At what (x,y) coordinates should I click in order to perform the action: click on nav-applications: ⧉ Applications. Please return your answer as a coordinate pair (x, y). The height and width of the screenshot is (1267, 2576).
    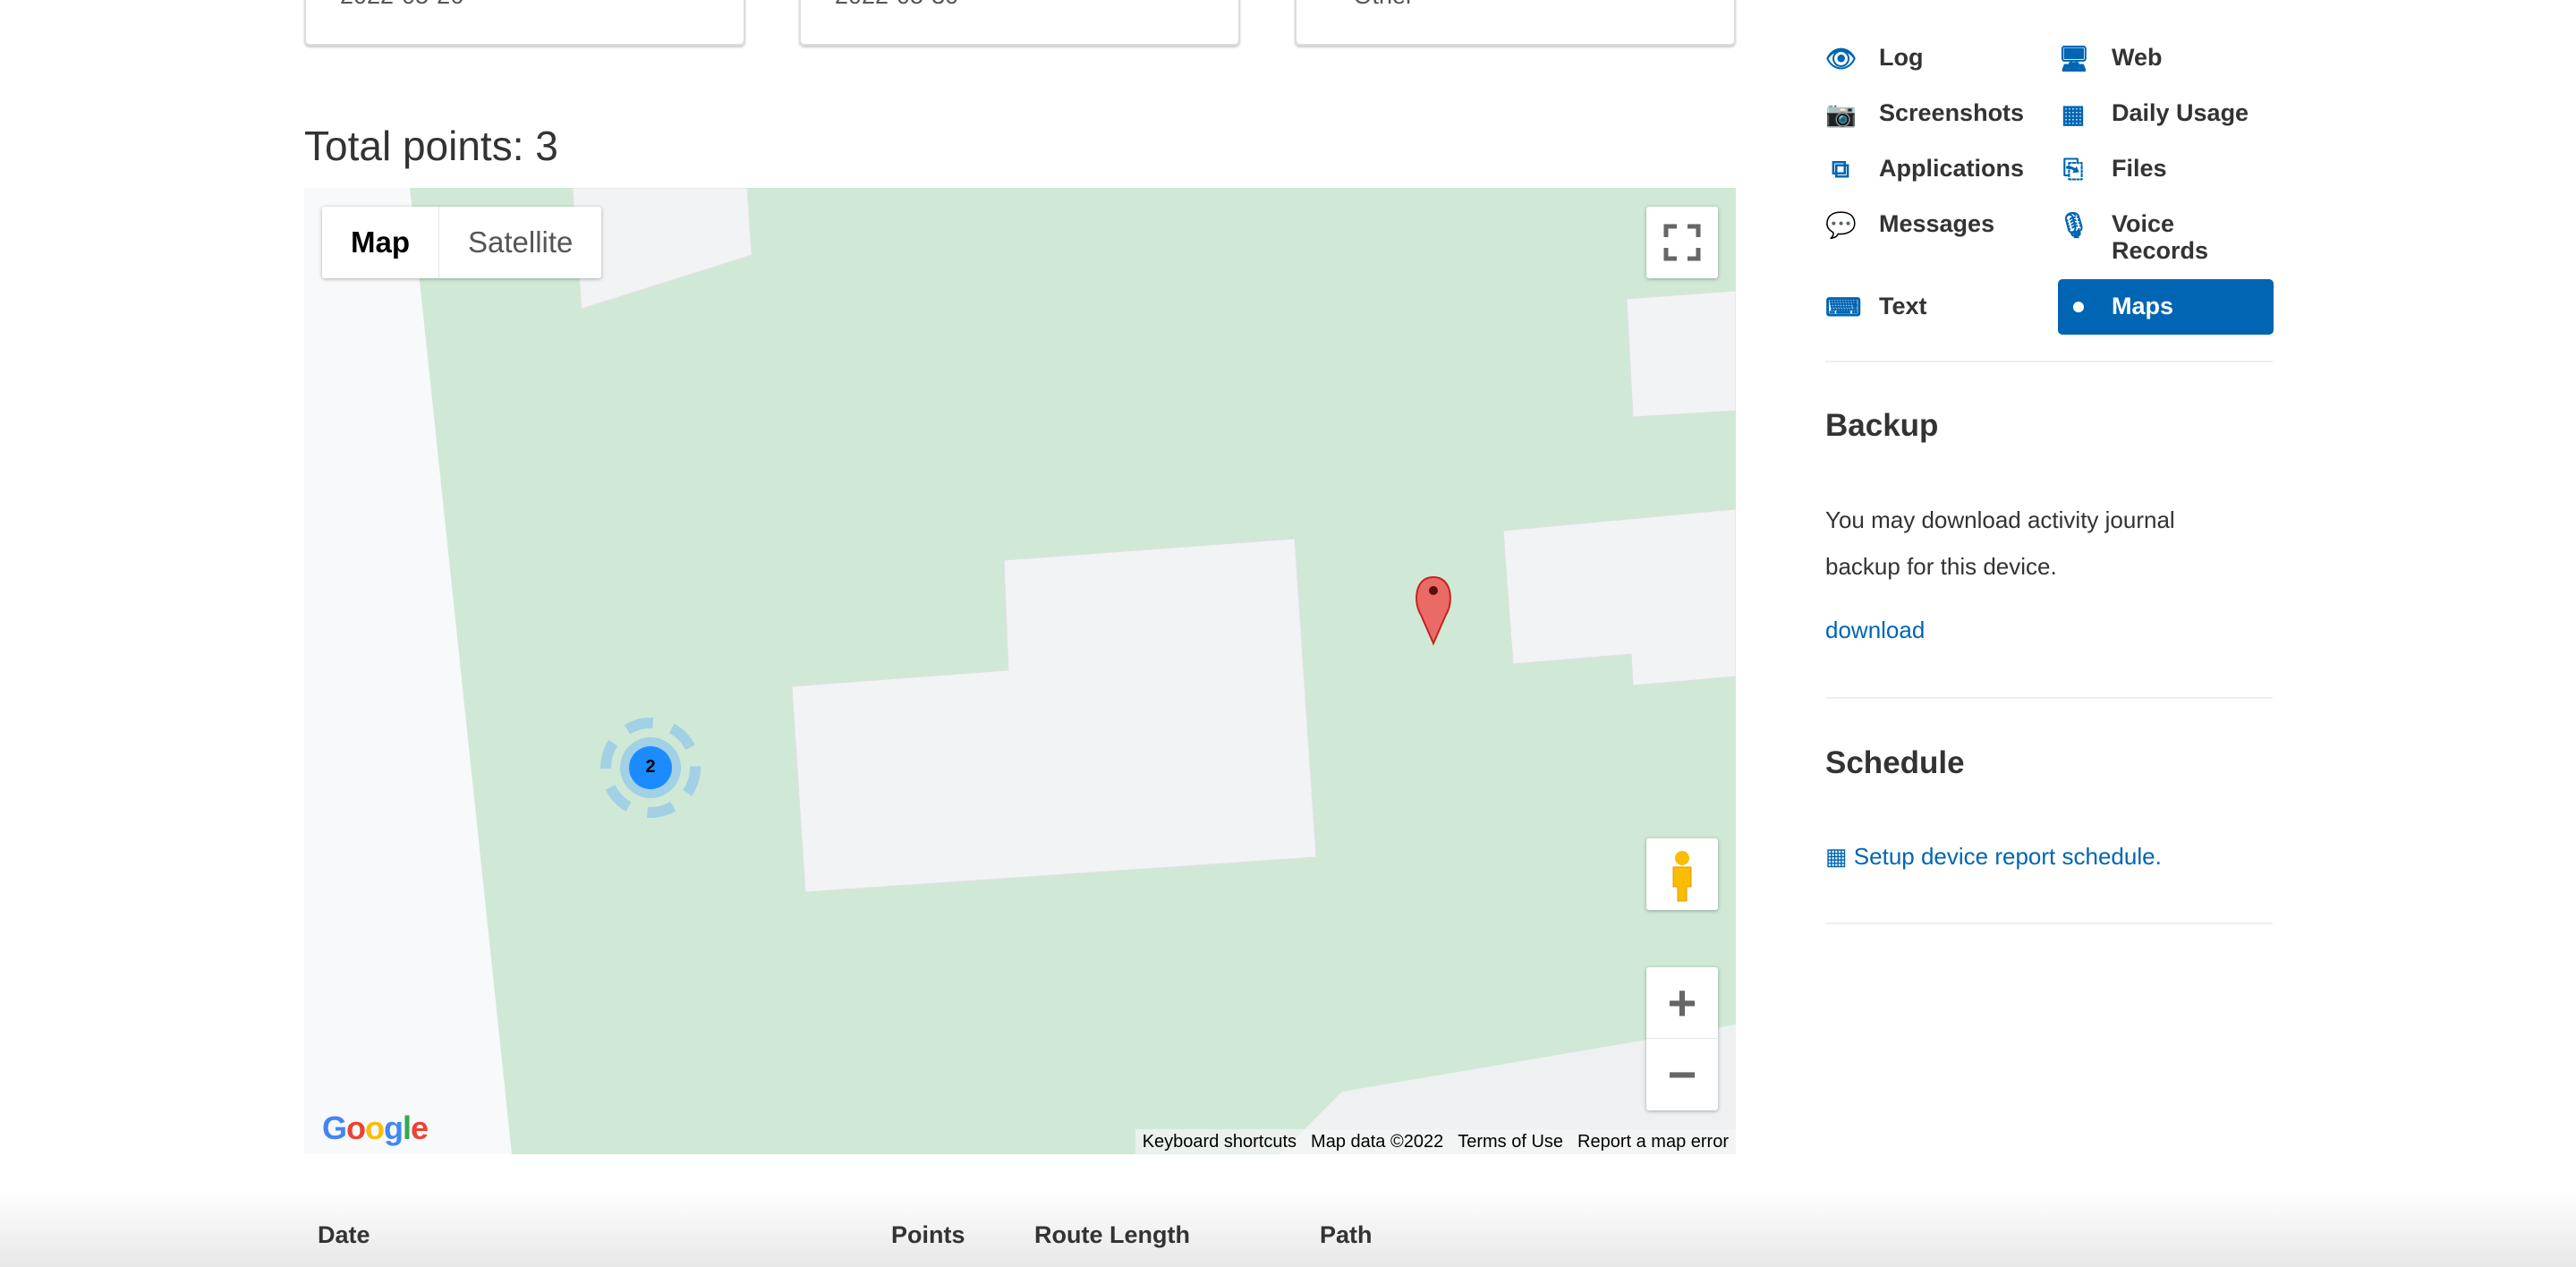
    Looking at the image, I should click on (1925, 169).